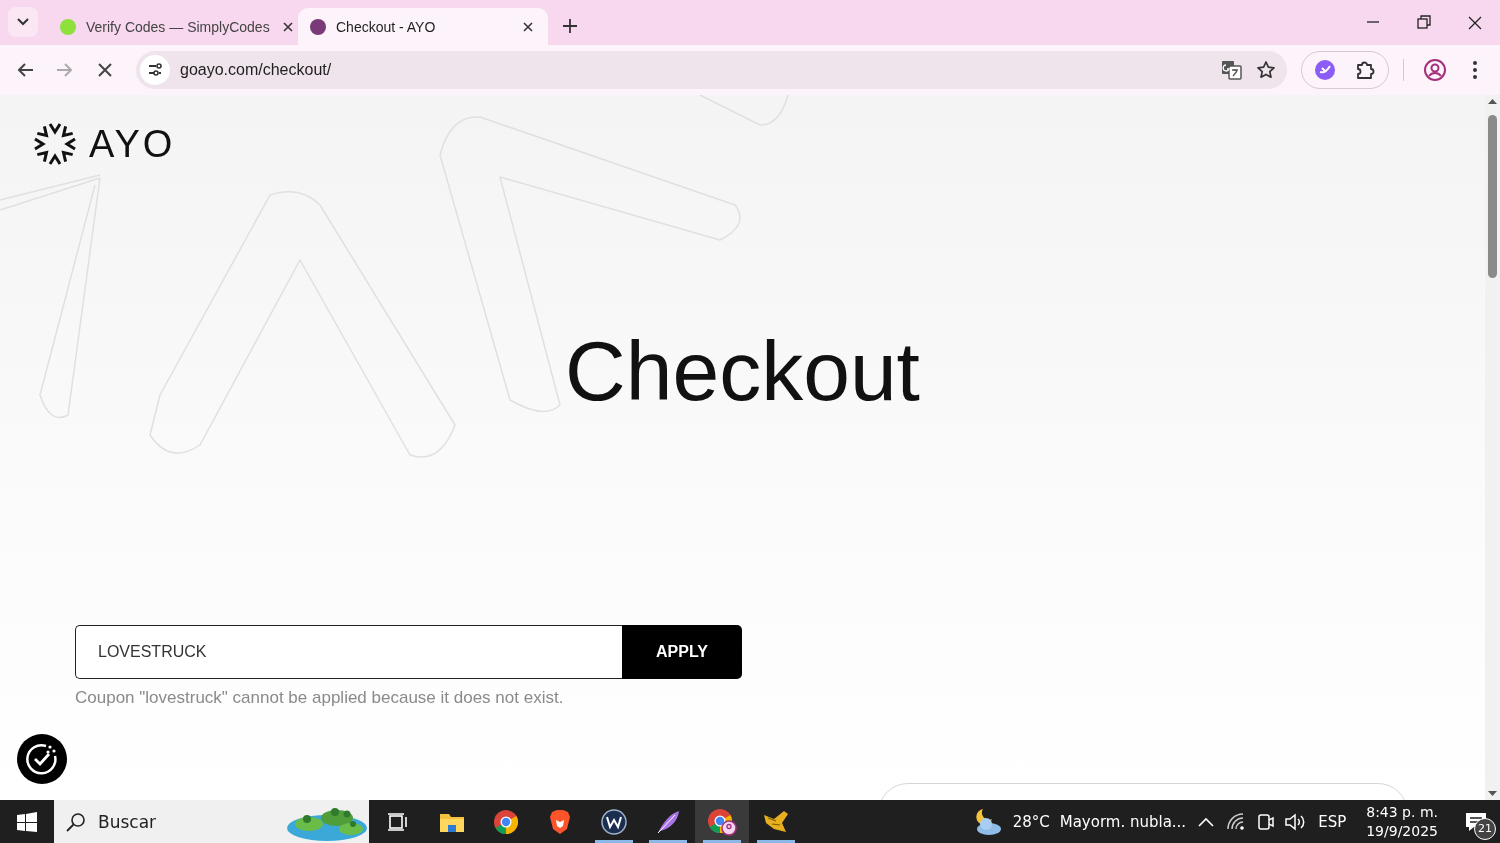  What do you see at coordinates (742, 371) in the screenshot?
I see `page-title: Checkout` at bounding box center [742, 371].